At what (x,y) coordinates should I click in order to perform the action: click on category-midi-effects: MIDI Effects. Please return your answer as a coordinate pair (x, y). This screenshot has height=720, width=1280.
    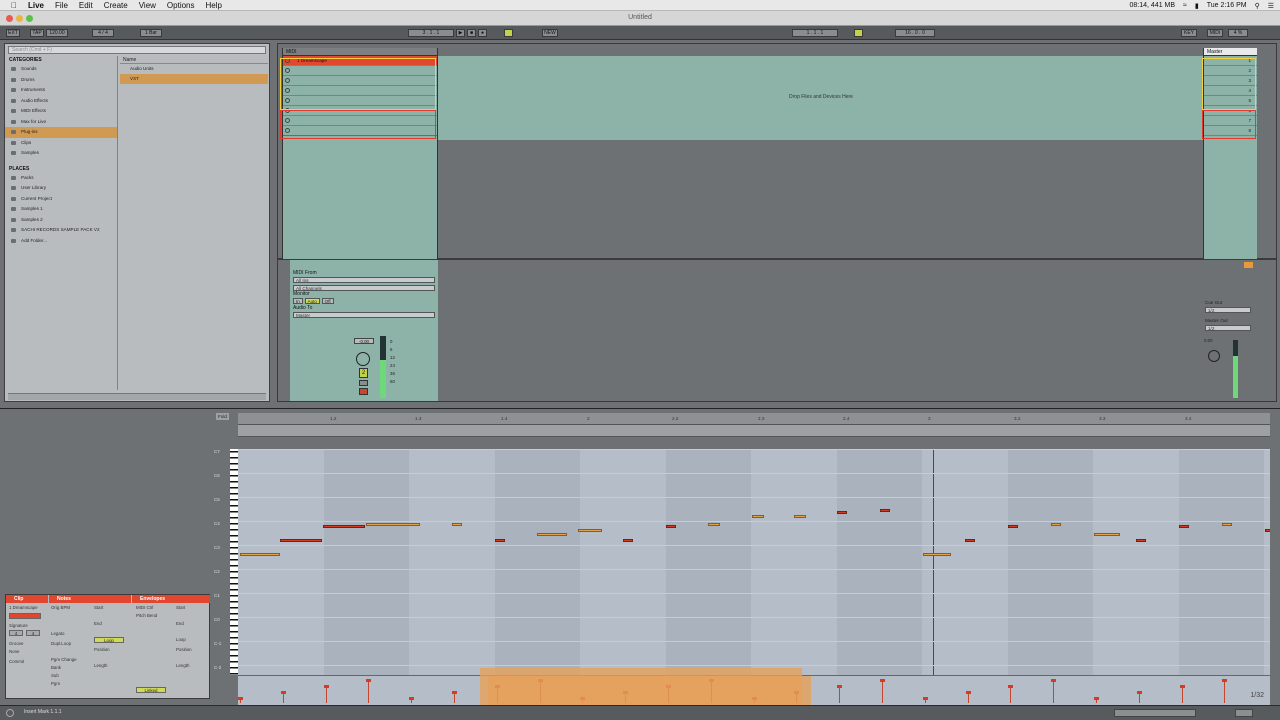
    Looking at the image, I should click on (61, 111).